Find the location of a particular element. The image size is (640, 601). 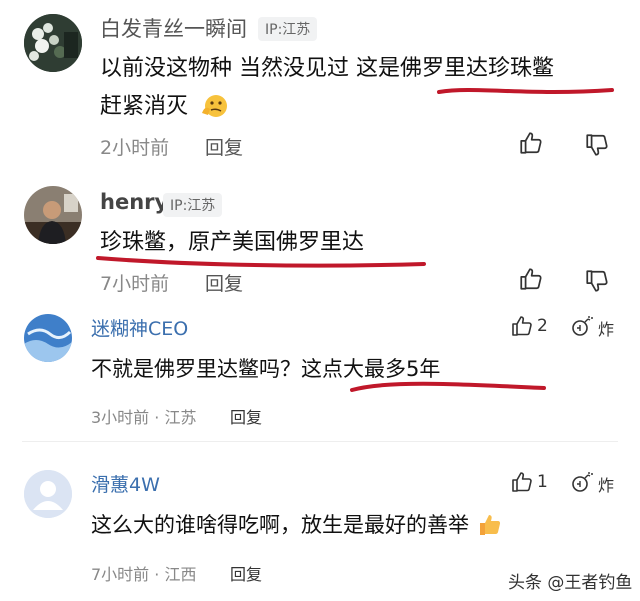

like-count: 1 is located at coordinates (542, 482).